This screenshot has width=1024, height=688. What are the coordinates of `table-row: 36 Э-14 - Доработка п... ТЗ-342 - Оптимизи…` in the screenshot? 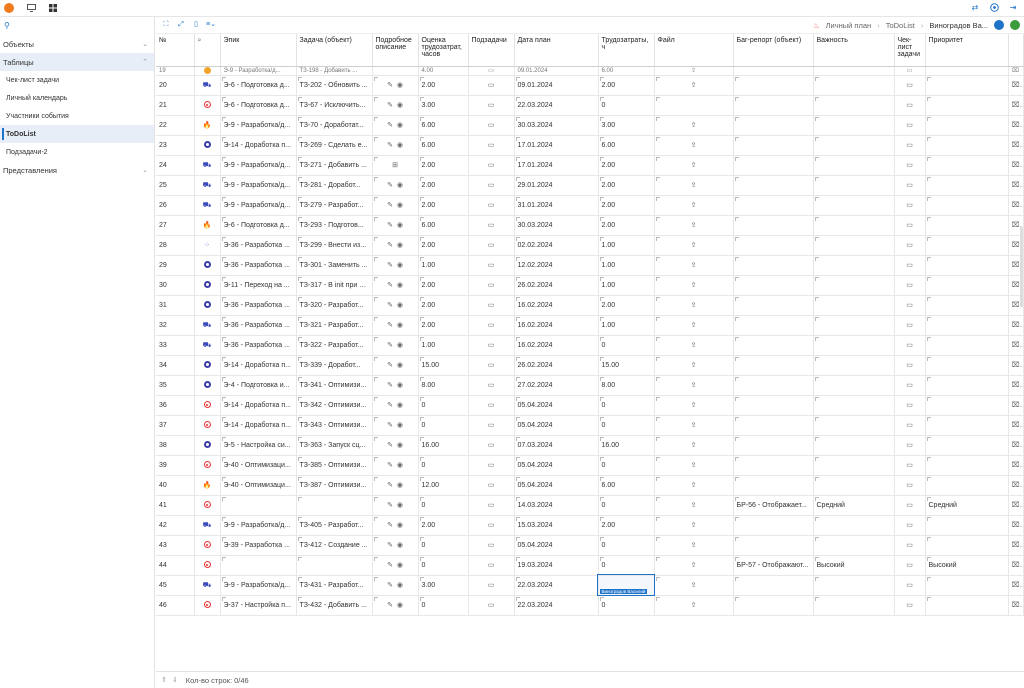 It's located at (590, 405).